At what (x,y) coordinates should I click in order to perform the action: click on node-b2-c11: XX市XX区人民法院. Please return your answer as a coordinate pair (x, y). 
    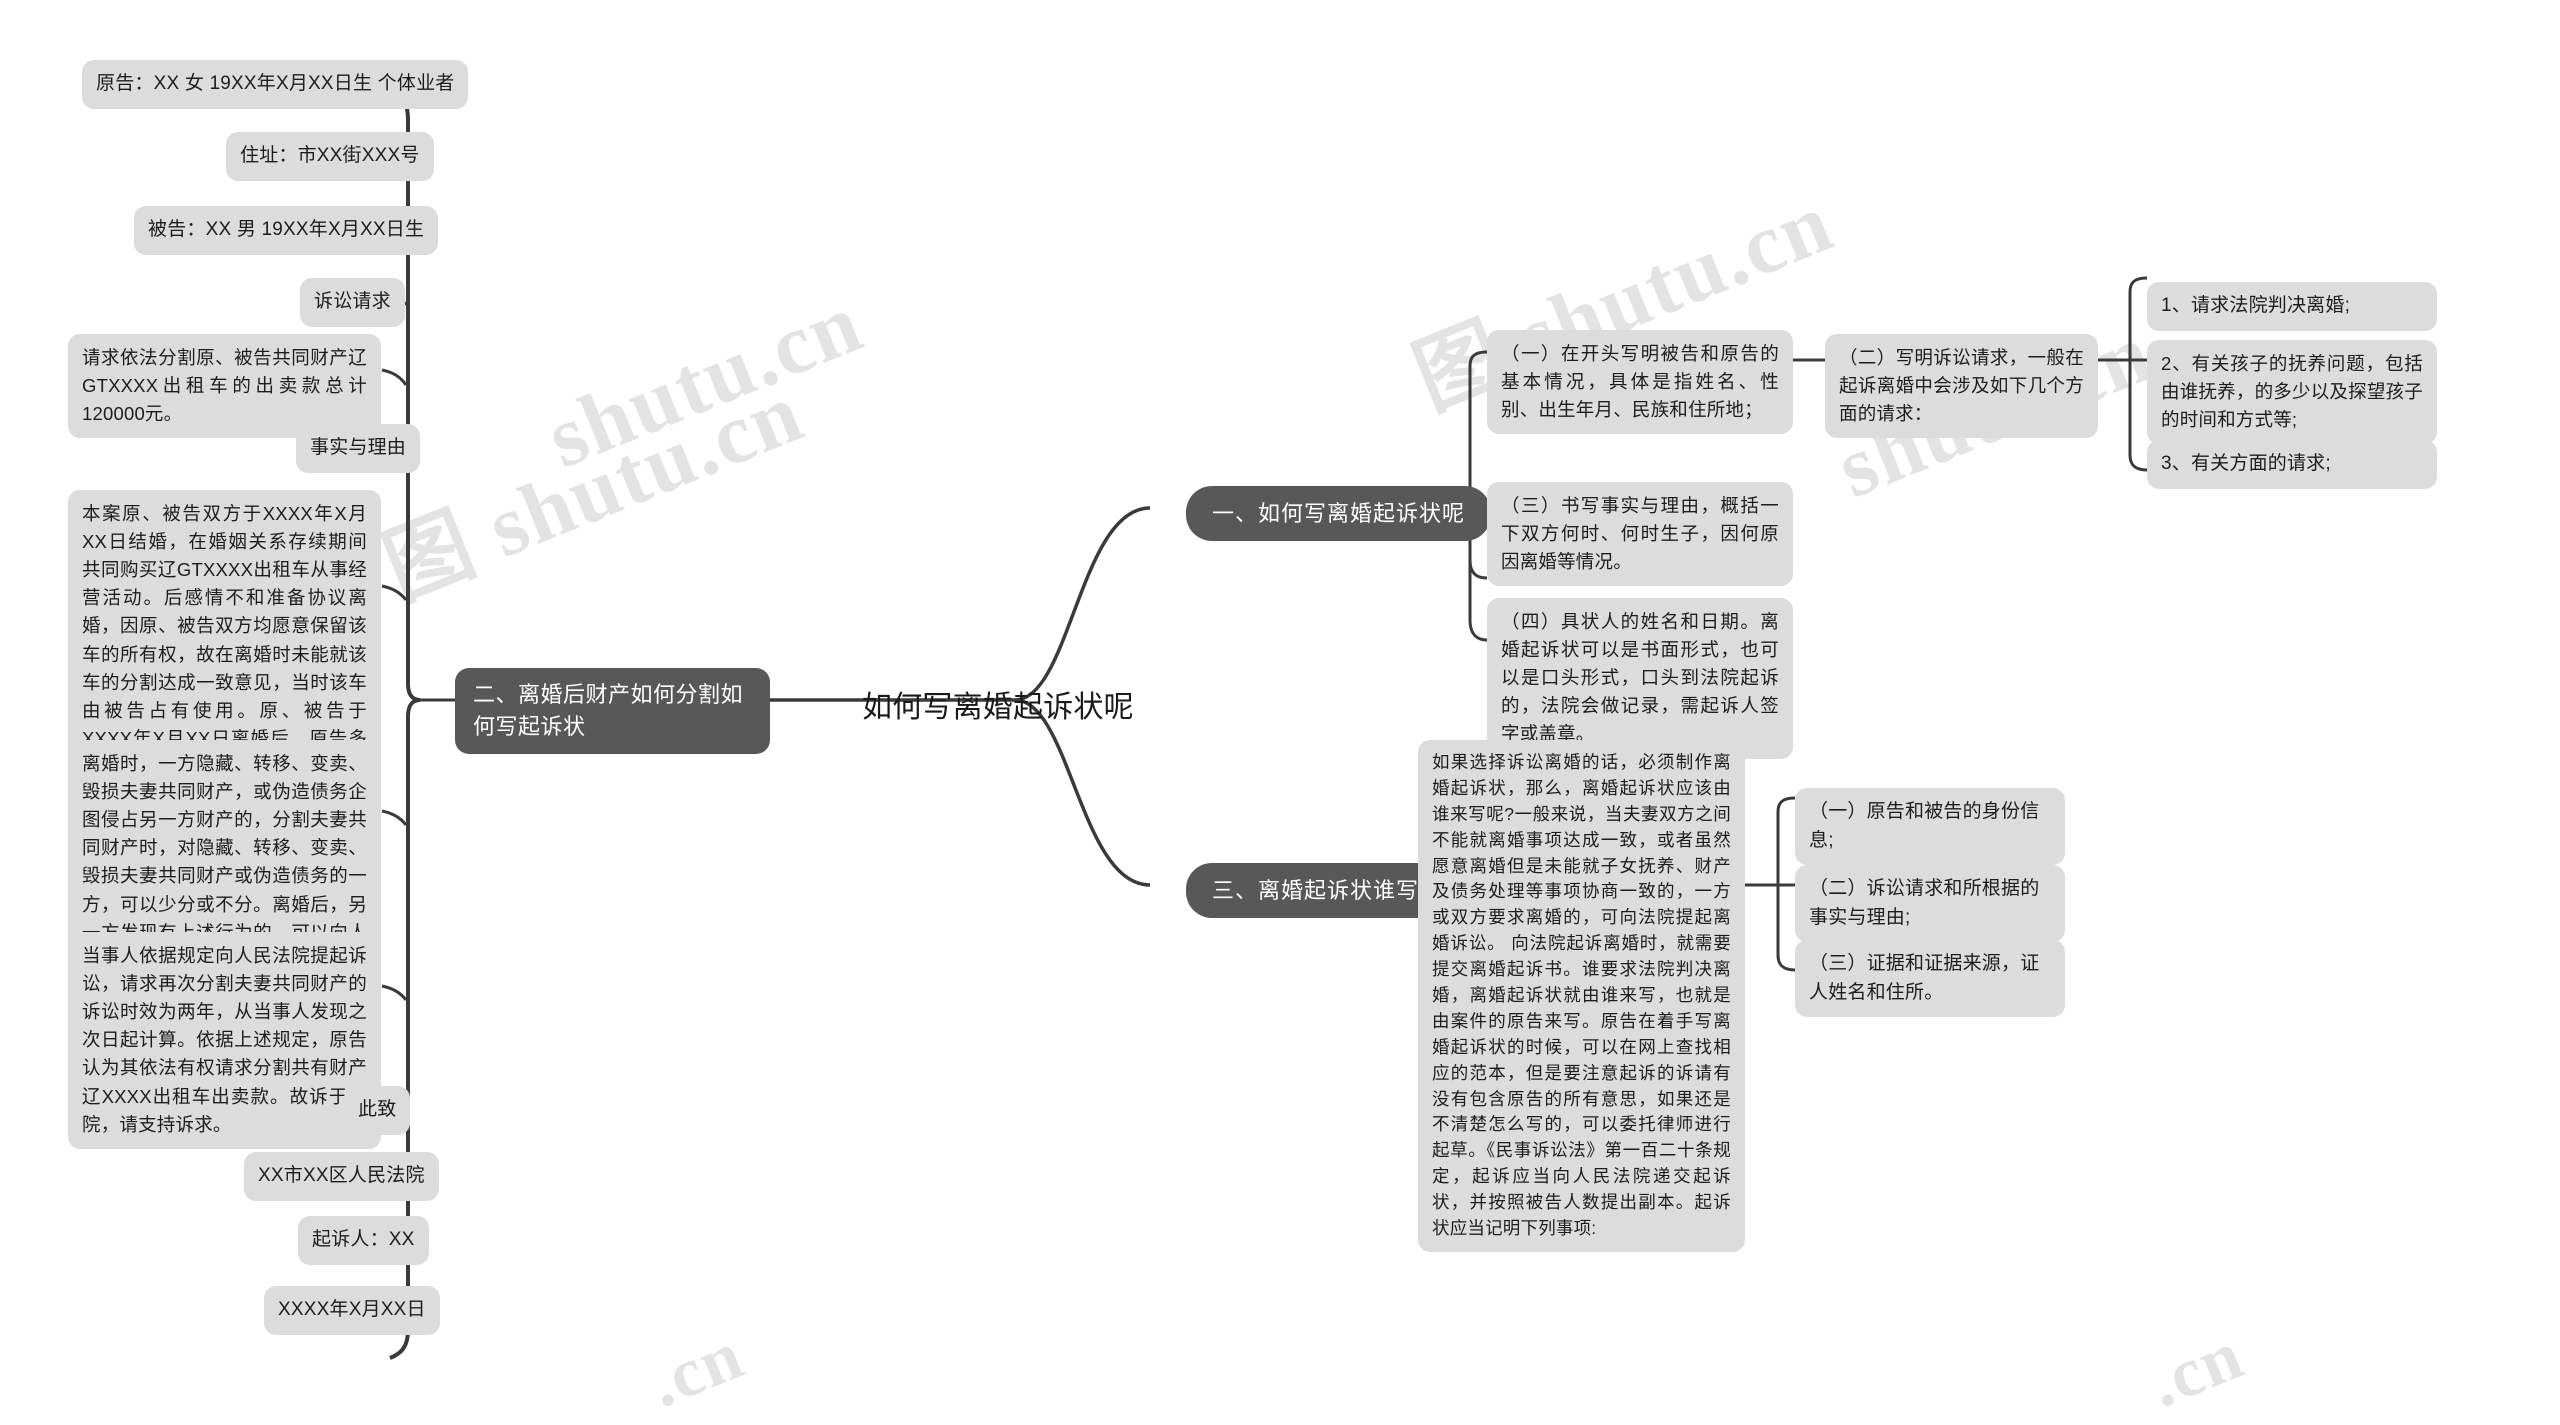
    Looking at the image, I should click on (341, 1176).